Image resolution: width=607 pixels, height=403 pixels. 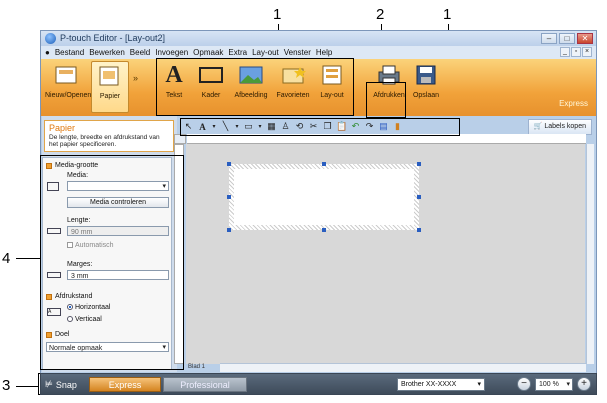 I want to click on highlight-insert-group, so click(x=255, y=87).